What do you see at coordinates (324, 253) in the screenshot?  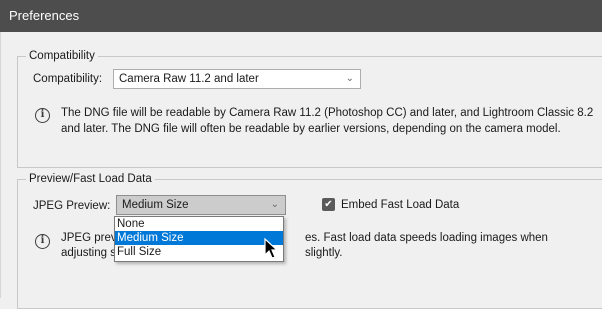 I see `preview-info-line-2-right: slightly.` at bounding box center [324, 253].